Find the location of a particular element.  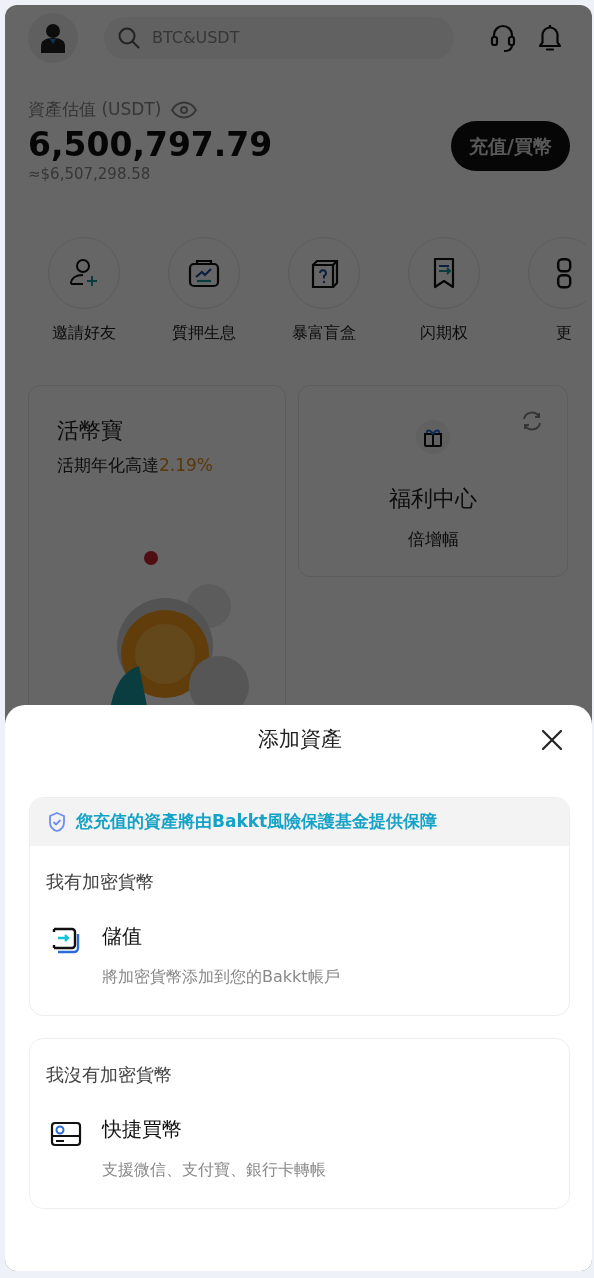

avatar is located at coordinates (53, 38).